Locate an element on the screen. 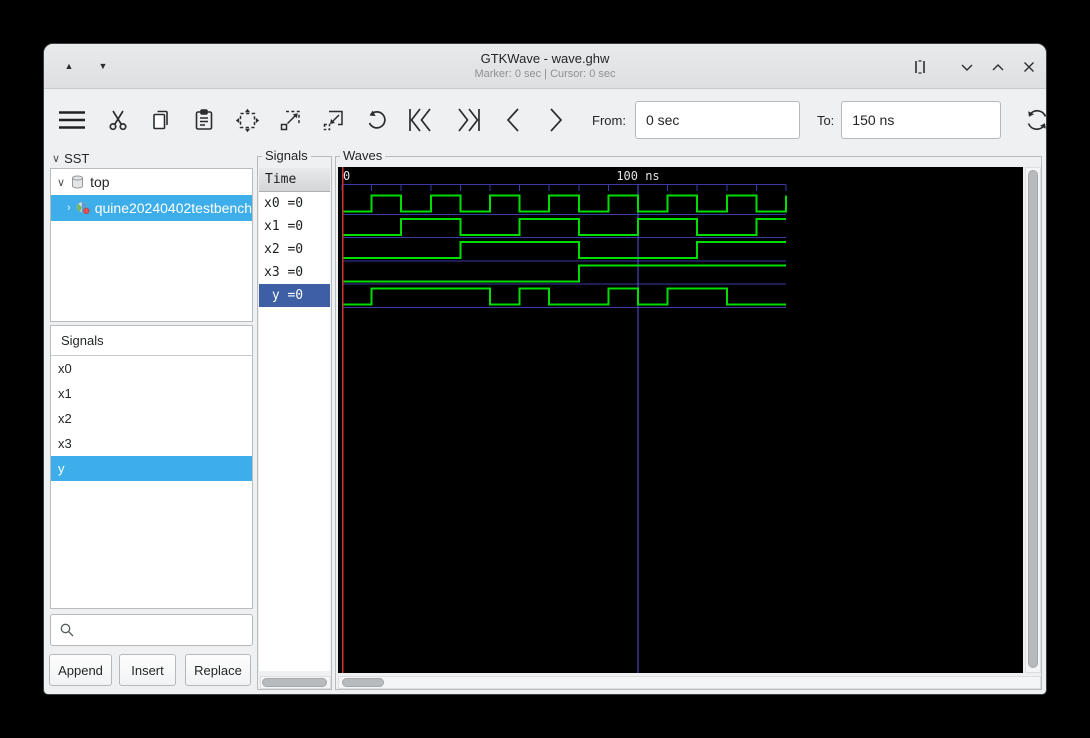 The width and height of the screenshot is (1090, 738). signal-list: x0 x1 x2 x3 y is located at coordinates (151, 418).